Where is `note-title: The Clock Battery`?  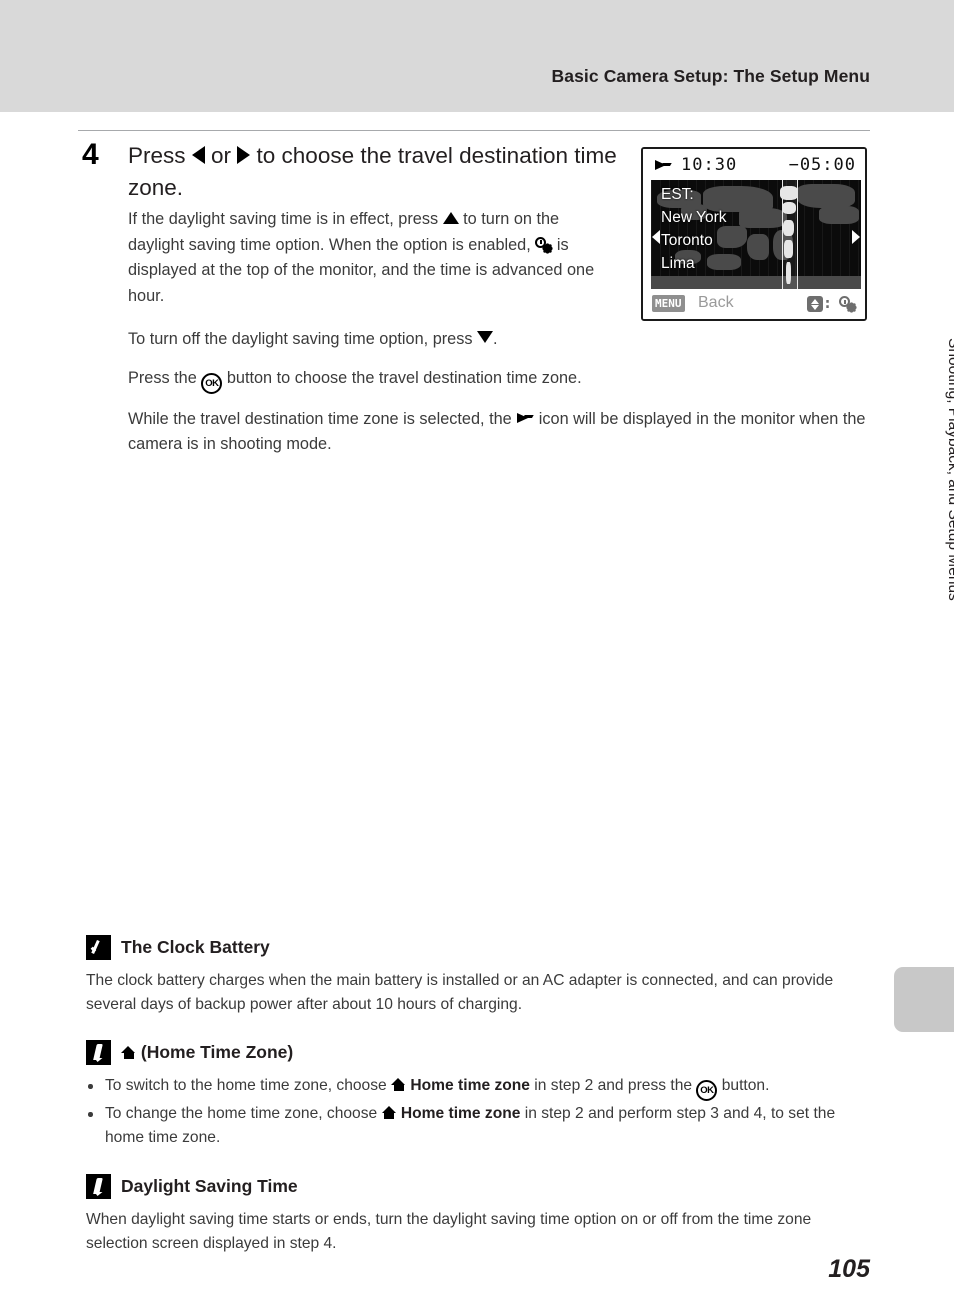 note-title: The Clock Battery is located at coordinates (195, 947).